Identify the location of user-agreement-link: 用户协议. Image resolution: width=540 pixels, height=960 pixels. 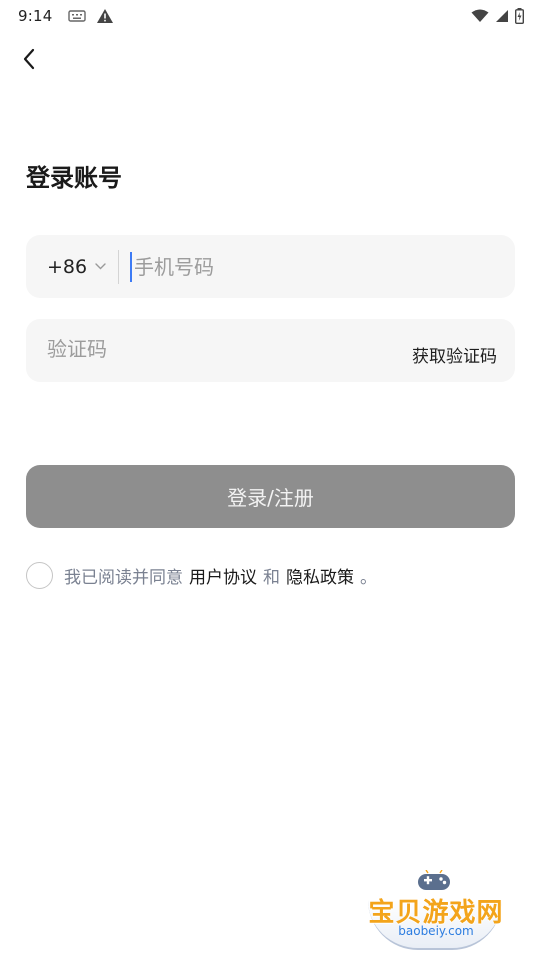
(223, 575).